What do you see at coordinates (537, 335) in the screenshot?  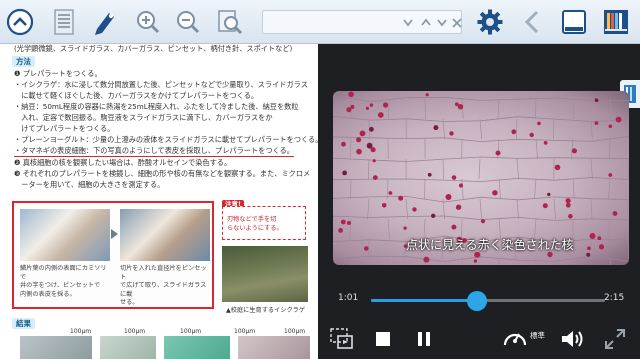 I see `speed-label: 標準` at bounding box center [537, 335].